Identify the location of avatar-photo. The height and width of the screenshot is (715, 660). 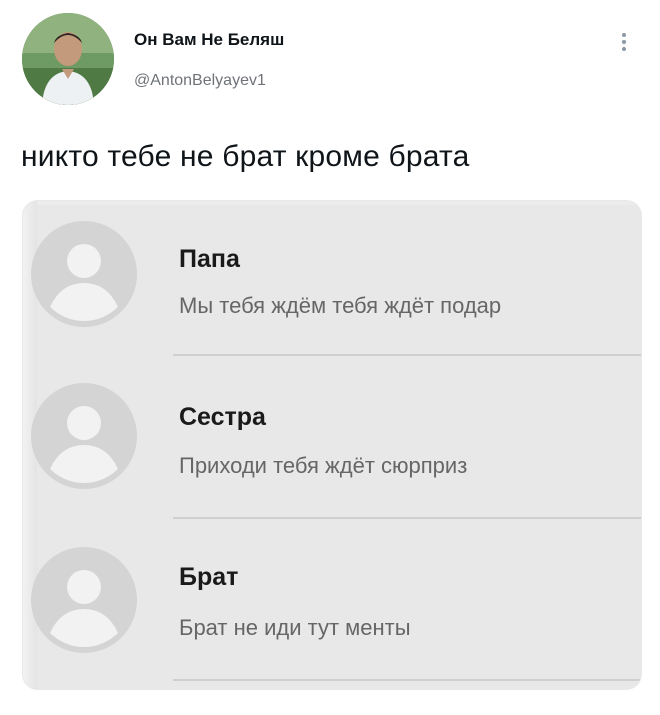
(68, 59).